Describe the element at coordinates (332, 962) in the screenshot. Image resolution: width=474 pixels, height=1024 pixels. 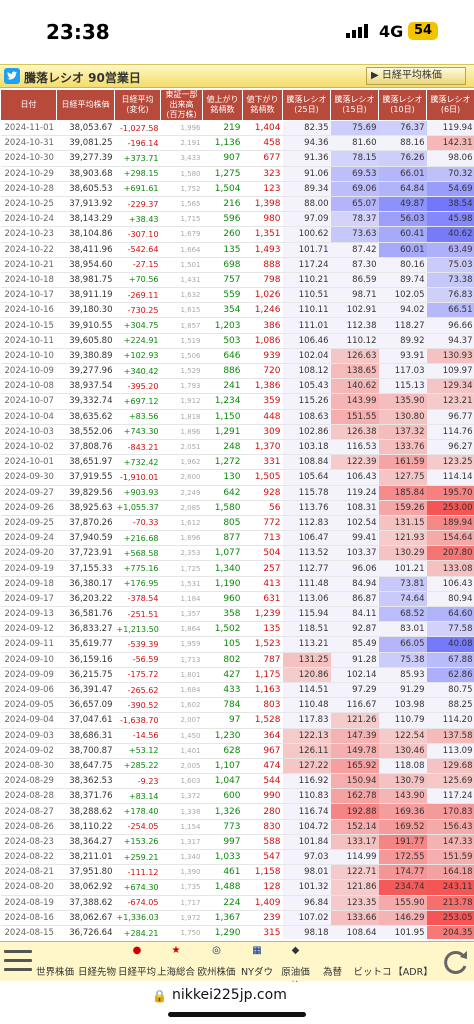
I see `bottom-menu-item: 為替` at that location.